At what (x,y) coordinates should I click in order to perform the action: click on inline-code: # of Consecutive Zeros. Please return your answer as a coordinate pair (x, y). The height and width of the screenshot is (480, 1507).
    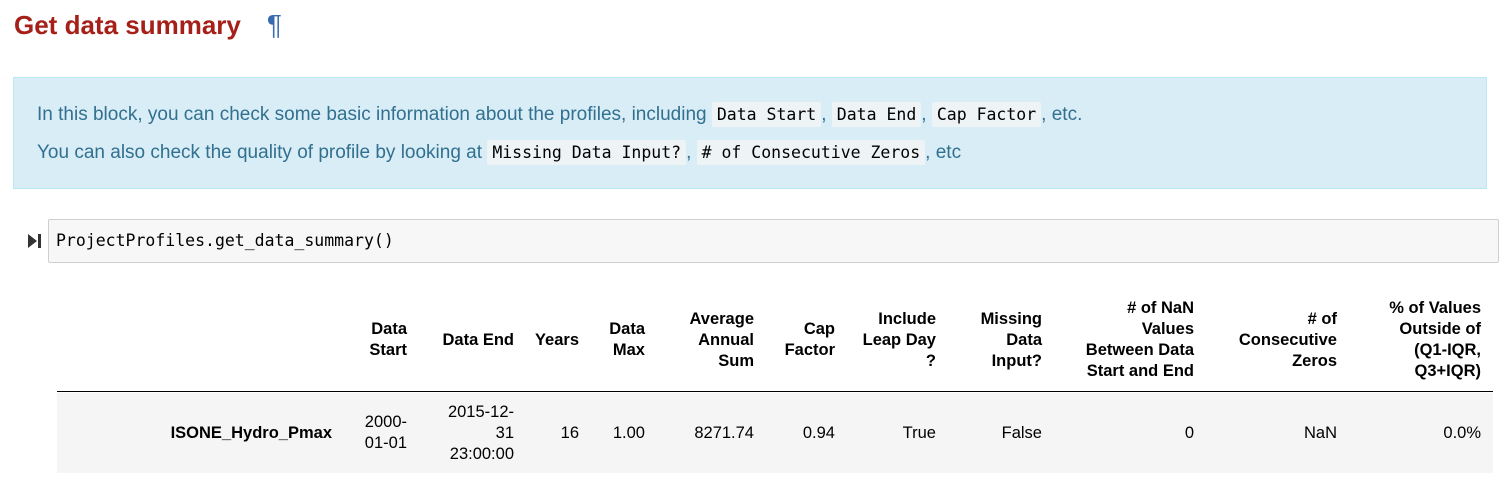
    Looking at the image, I should click on (811, 152).